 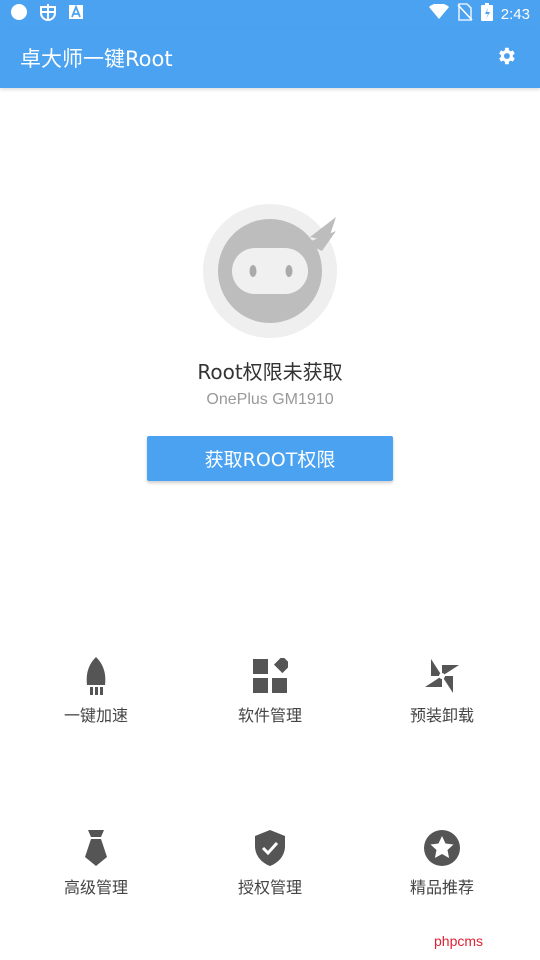 What do you see at coordinates (442, 676) in the screenshot?
I see `pinwheel-icon` at bounding box center [442, 676].